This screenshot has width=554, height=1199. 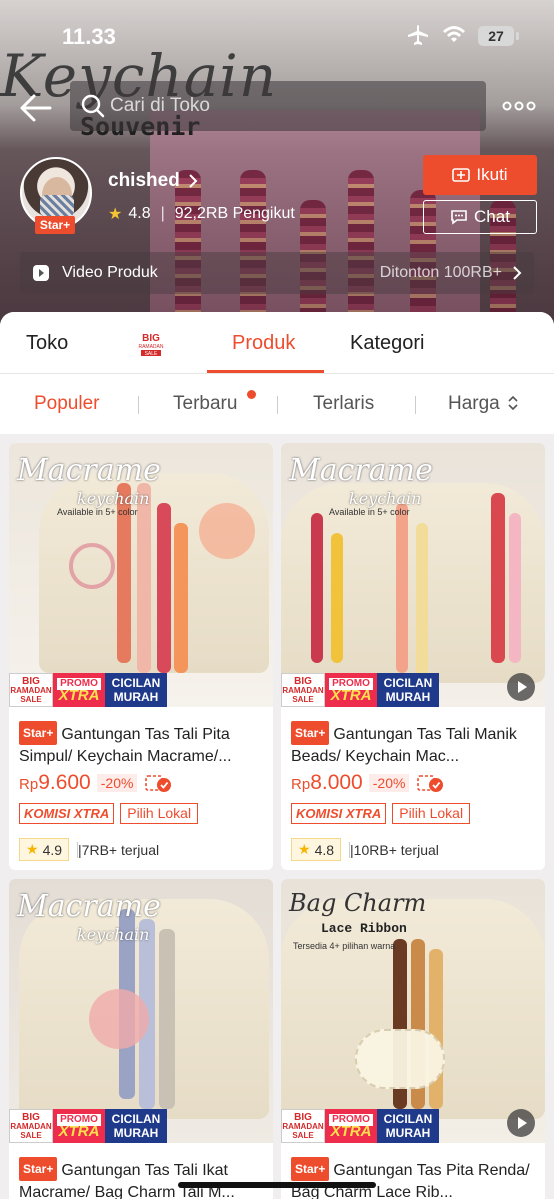 What do you see at coordinates (150, 347) in the screenshot?
I see `svg-text: RAMADAN` at bounding box center [150, 347].